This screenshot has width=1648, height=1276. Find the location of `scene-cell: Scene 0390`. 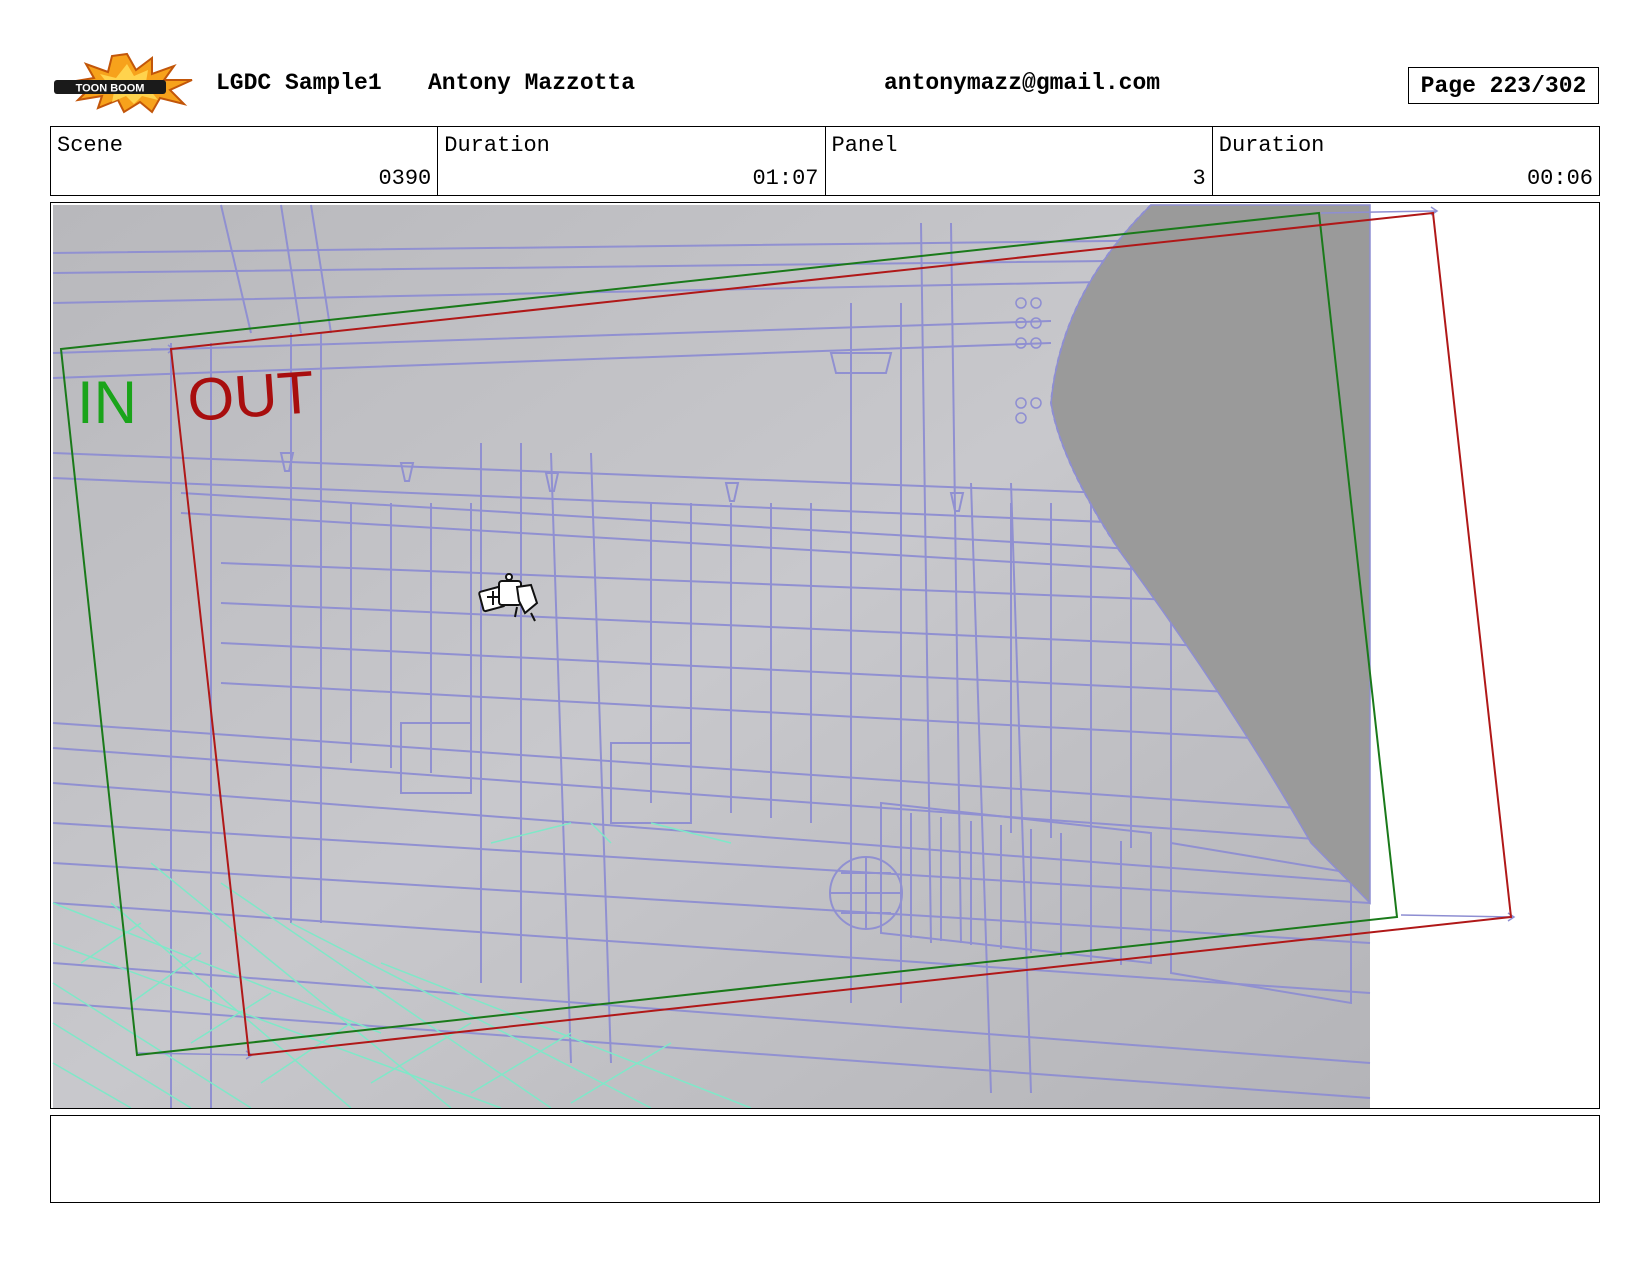

scene-cell: Scene 0390 is located at coordinates (245, 161).